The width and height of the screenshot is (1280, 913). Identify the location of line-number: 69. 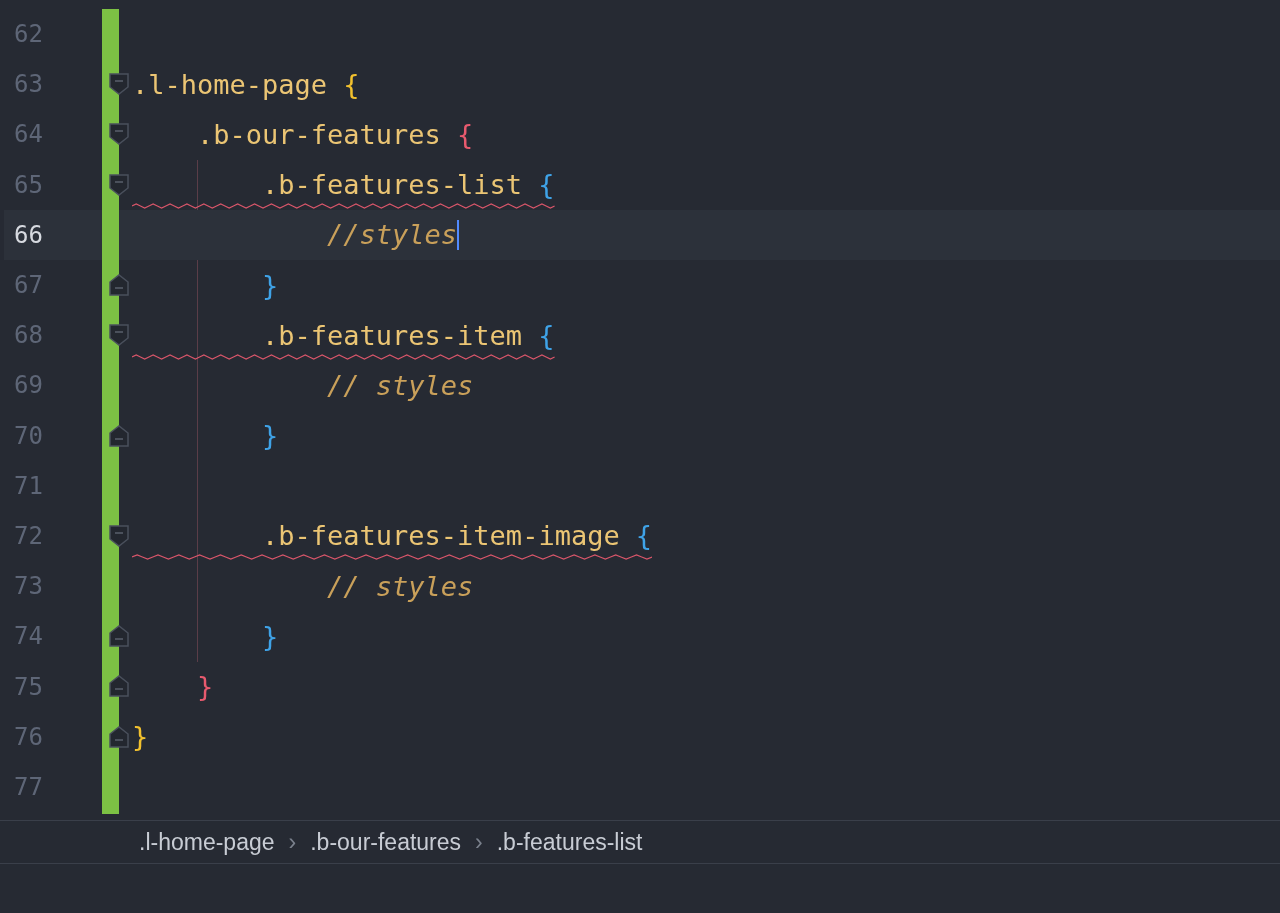
(28, 385).